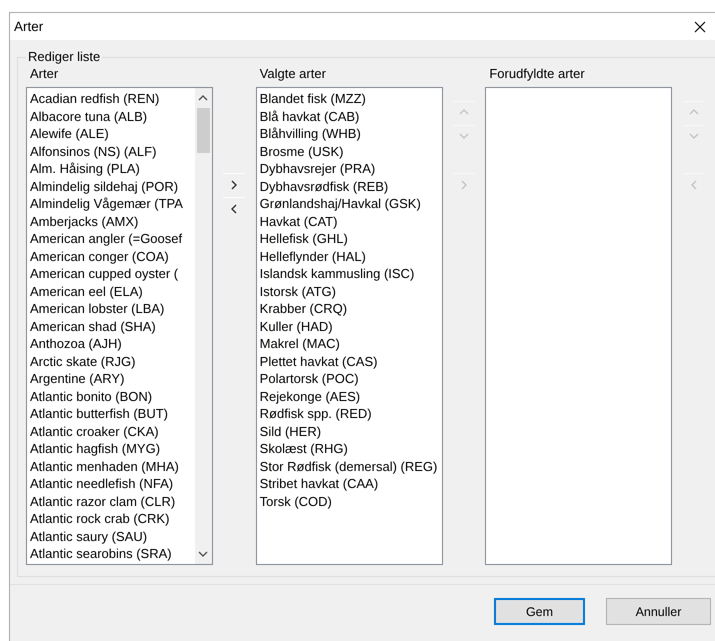 This screenshot has width=715, height=641. Describe the element at coordinates (112, 343) in the screenshot. I see `list-item: Anthozoa (AJH)` at that location.